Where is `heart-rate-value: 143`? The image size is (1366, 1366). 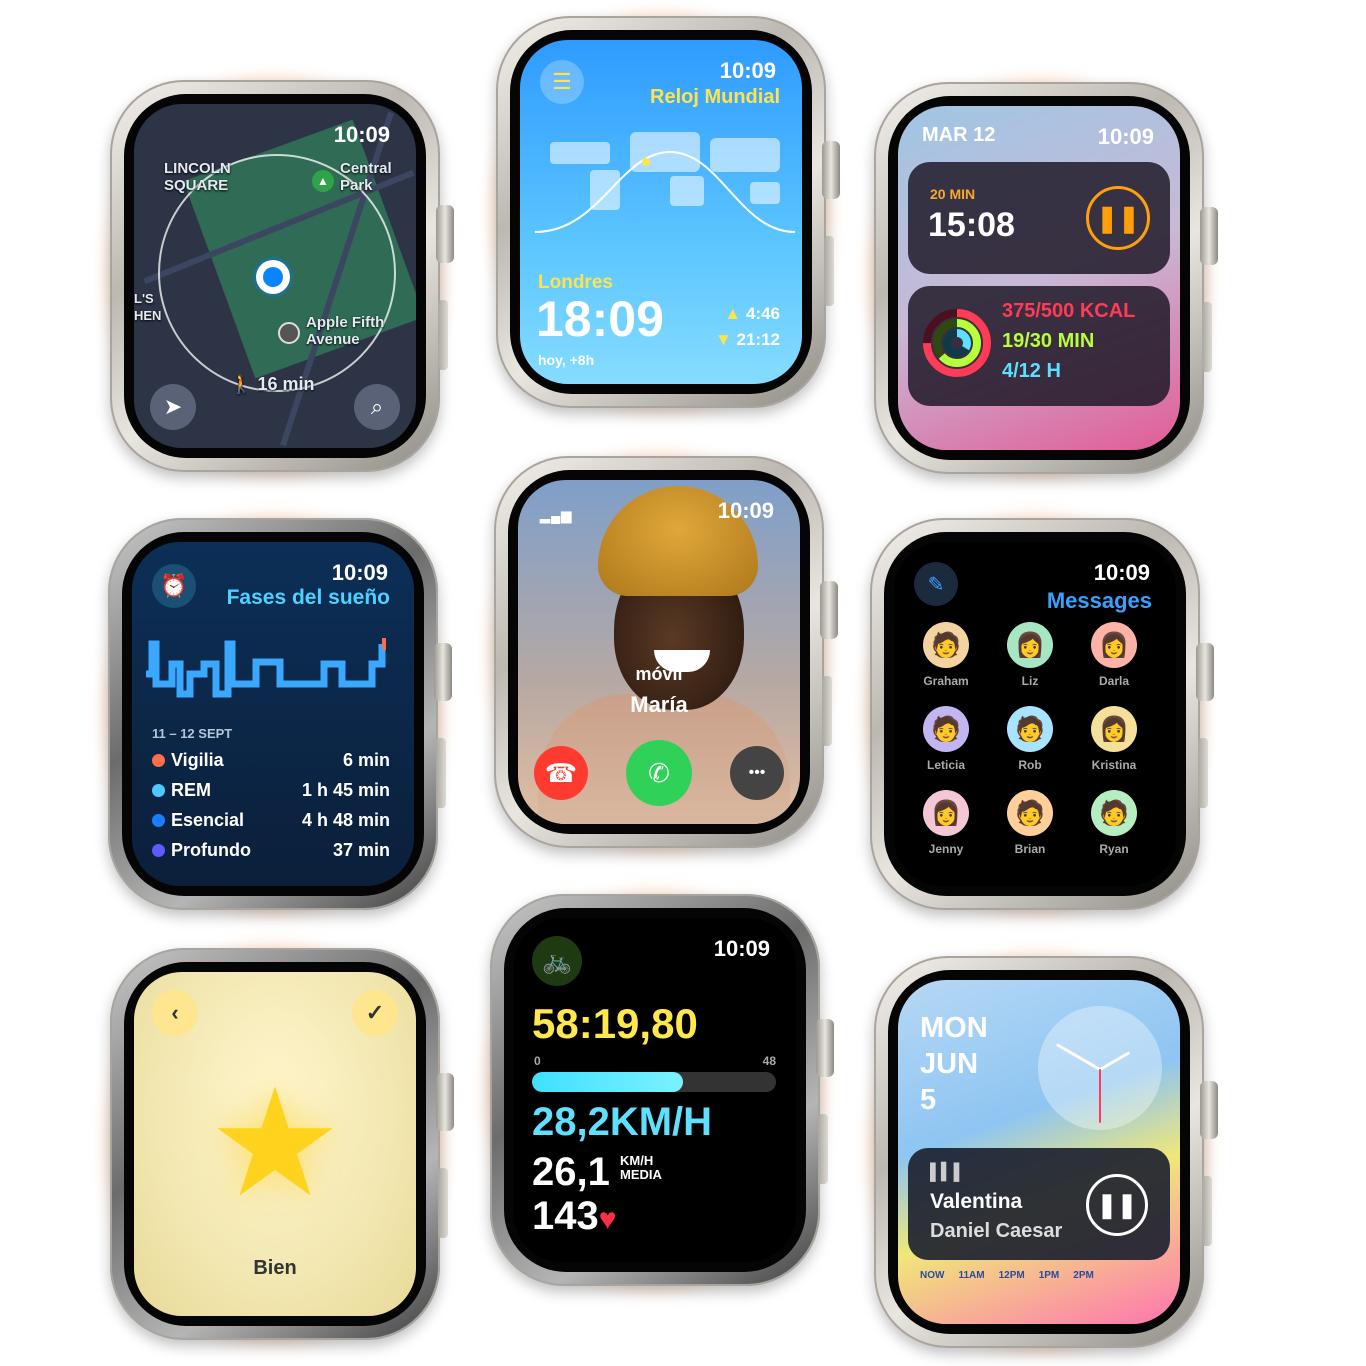 heart-rate-value: 143 is located at coordinates (565, 1216).